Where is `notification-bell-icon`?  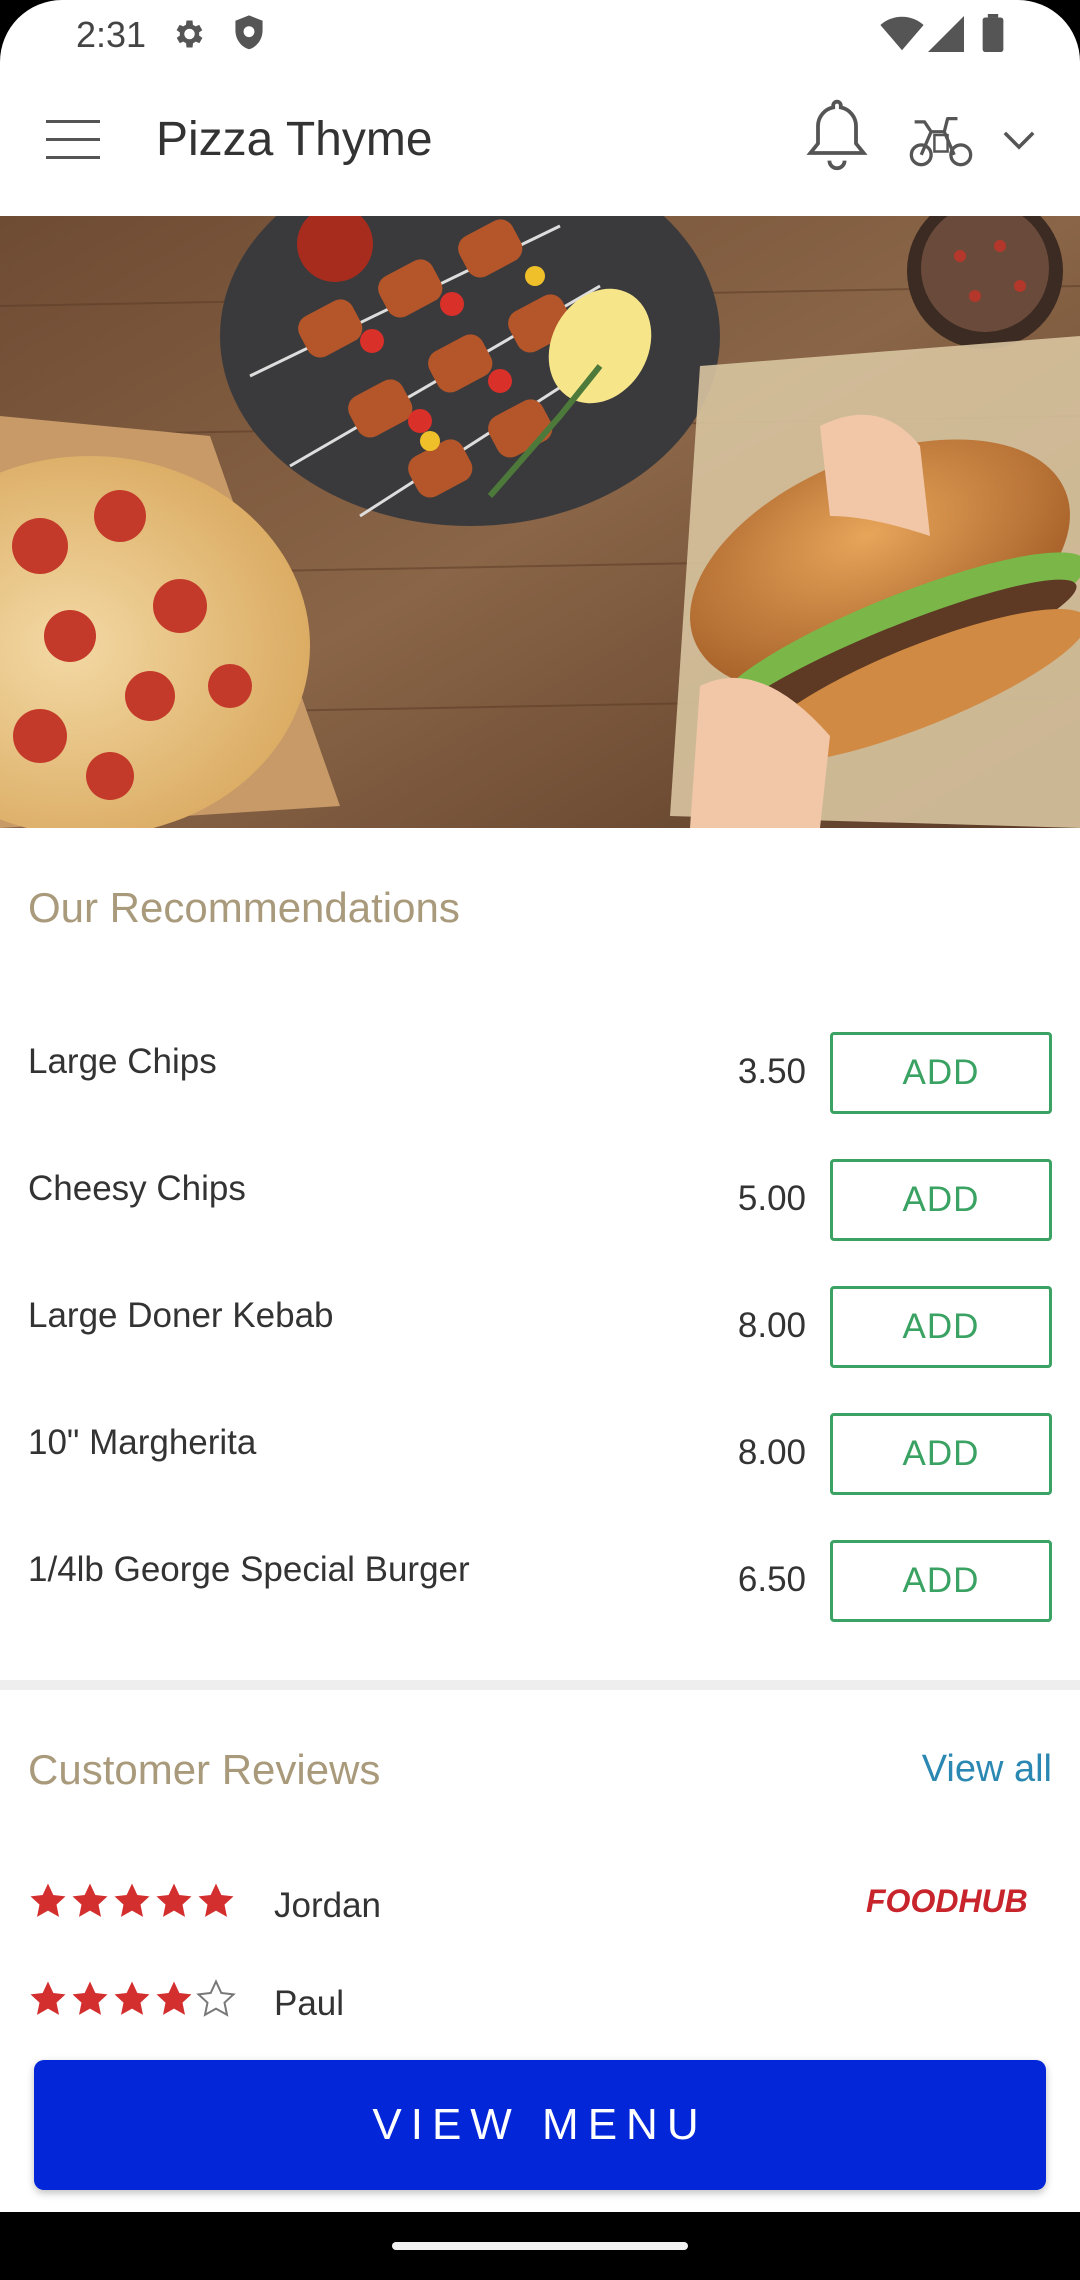
notification-bell-icon is located at coordinates (837, 134).